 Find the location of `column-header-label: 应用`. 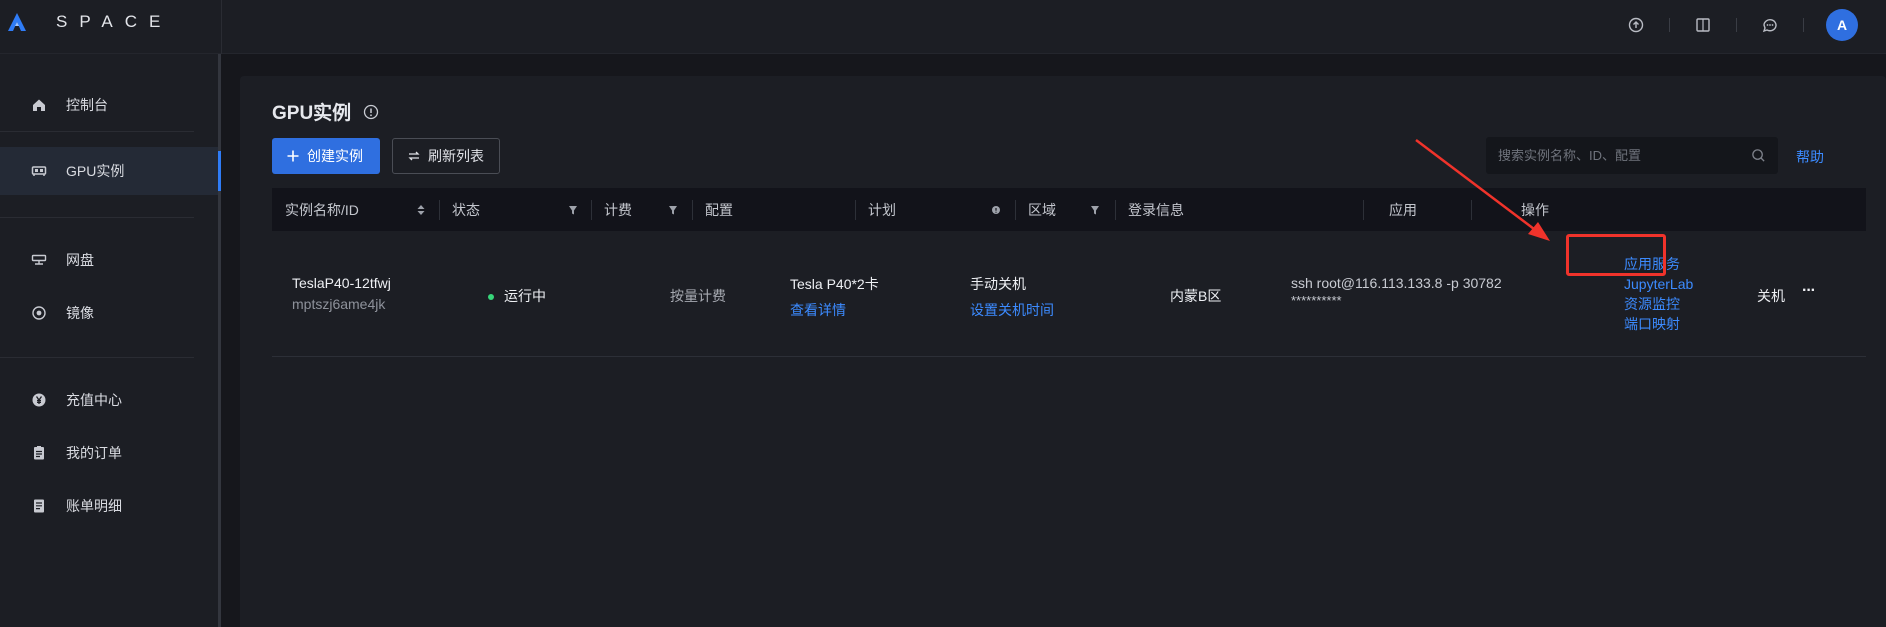

column-header-label: 应用 is located at coordinates (1403, 209).